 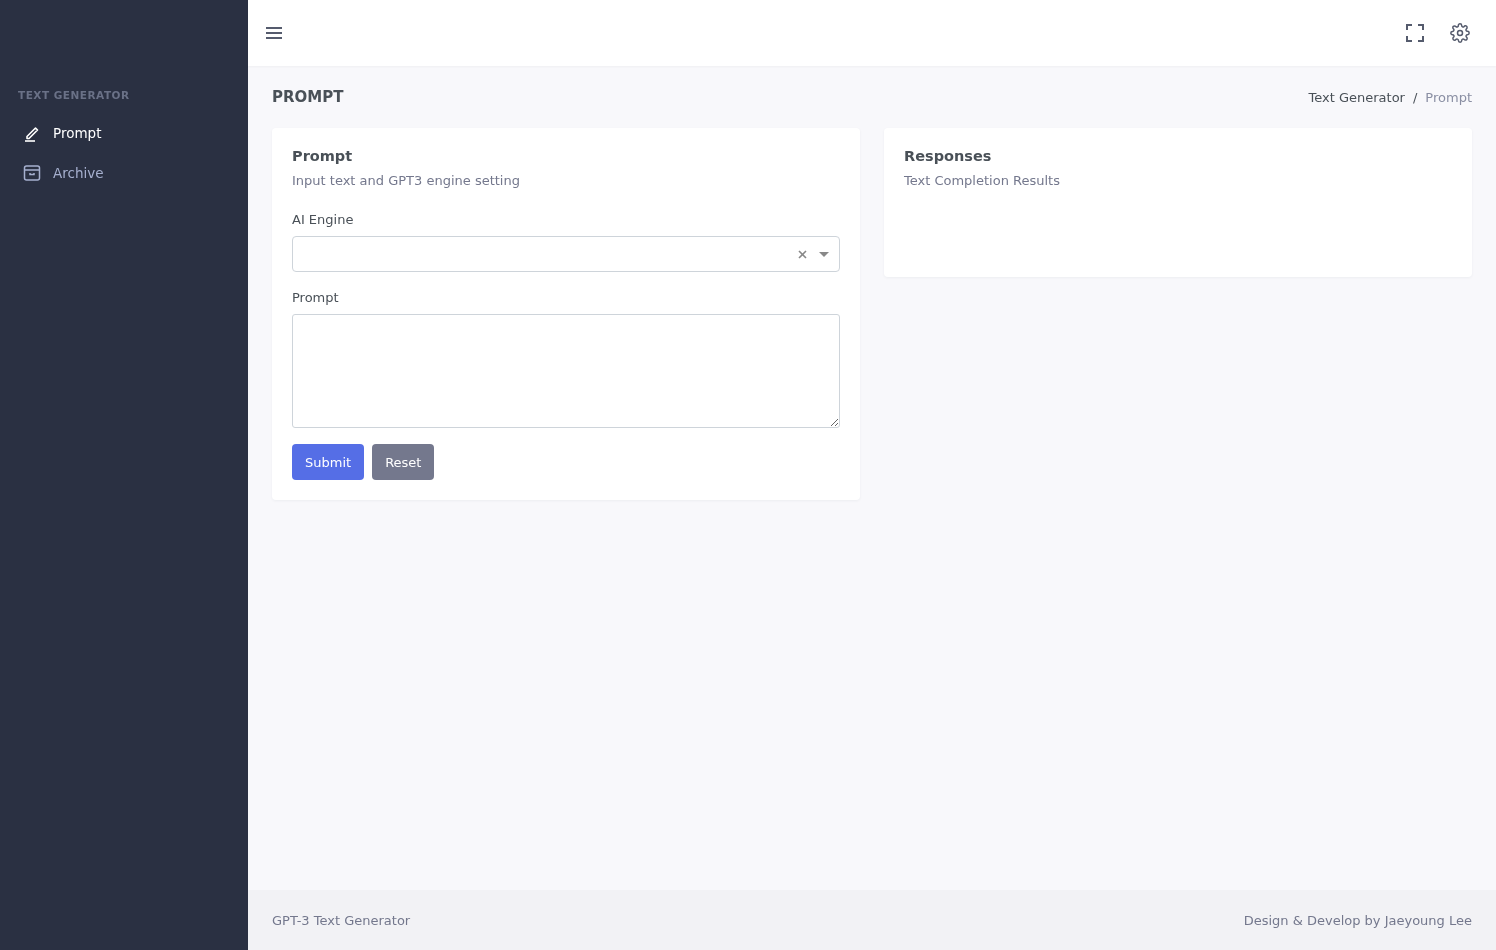 What do you see at coordinates (323, 219) in the screenshot?
I see `field-label: AI Engine` at bounding box center [323, 219].